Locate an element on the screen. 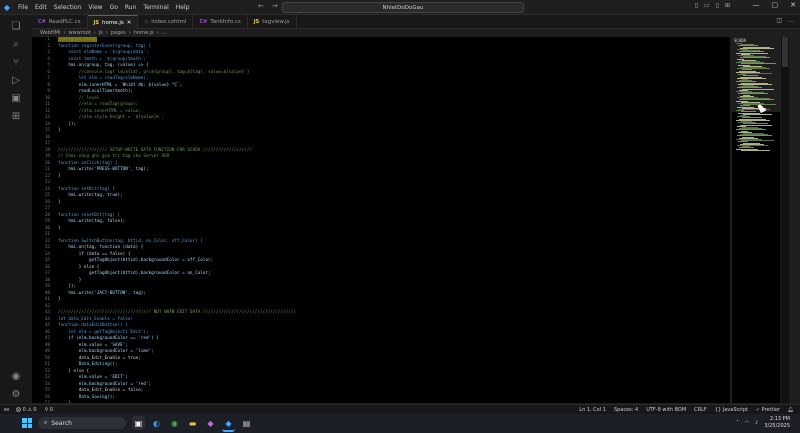 The width and height of the screenshot is (800, 433). code-text: function registerEvent(group, tag) { is located at coordinates (105, 46).